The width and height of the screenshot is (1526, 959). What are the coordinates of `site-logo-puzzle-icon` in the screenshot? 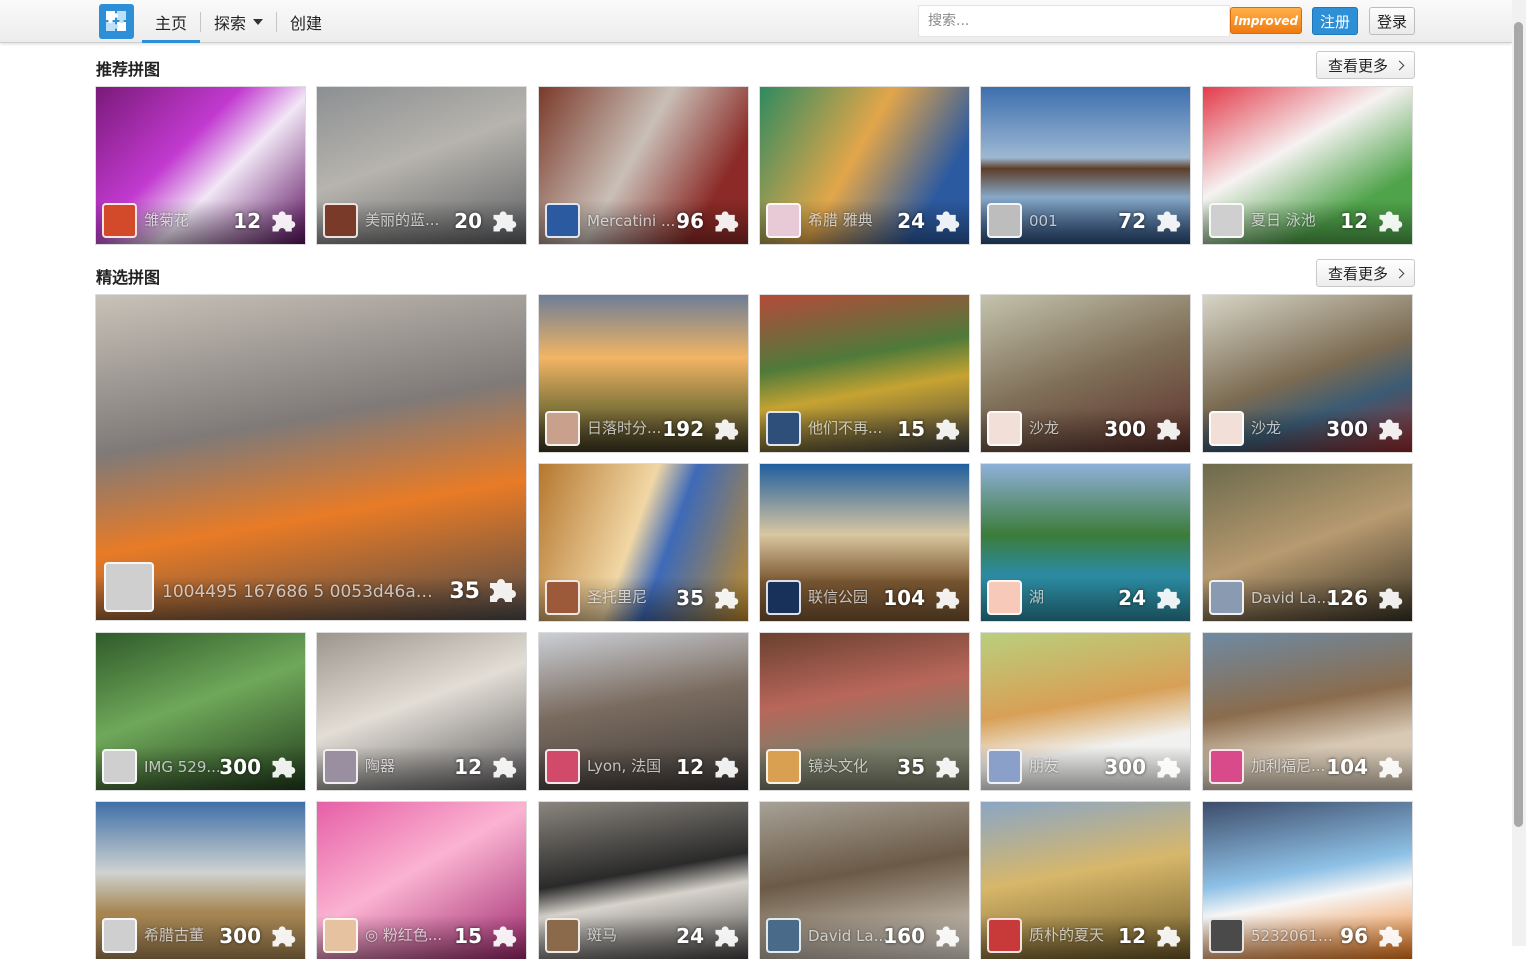 It's located at (116, 21).